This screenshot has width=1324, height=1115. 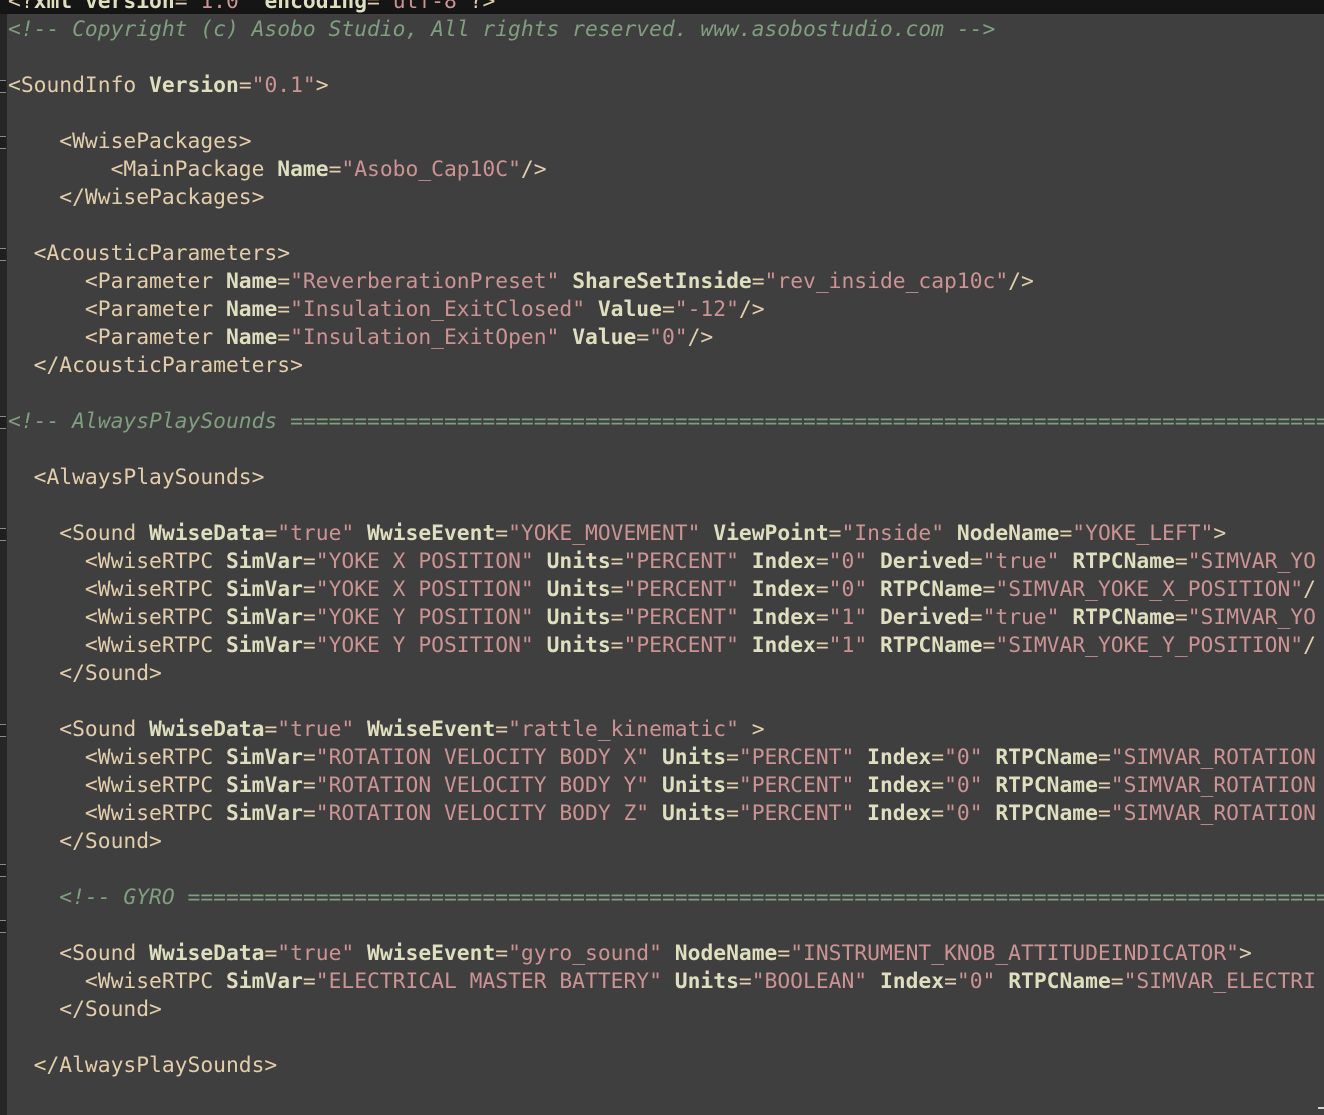 What do you see at coordinates (751, 309) in the screenshot?
I see `code-token-tag: />` at bounding box center [751, 309].